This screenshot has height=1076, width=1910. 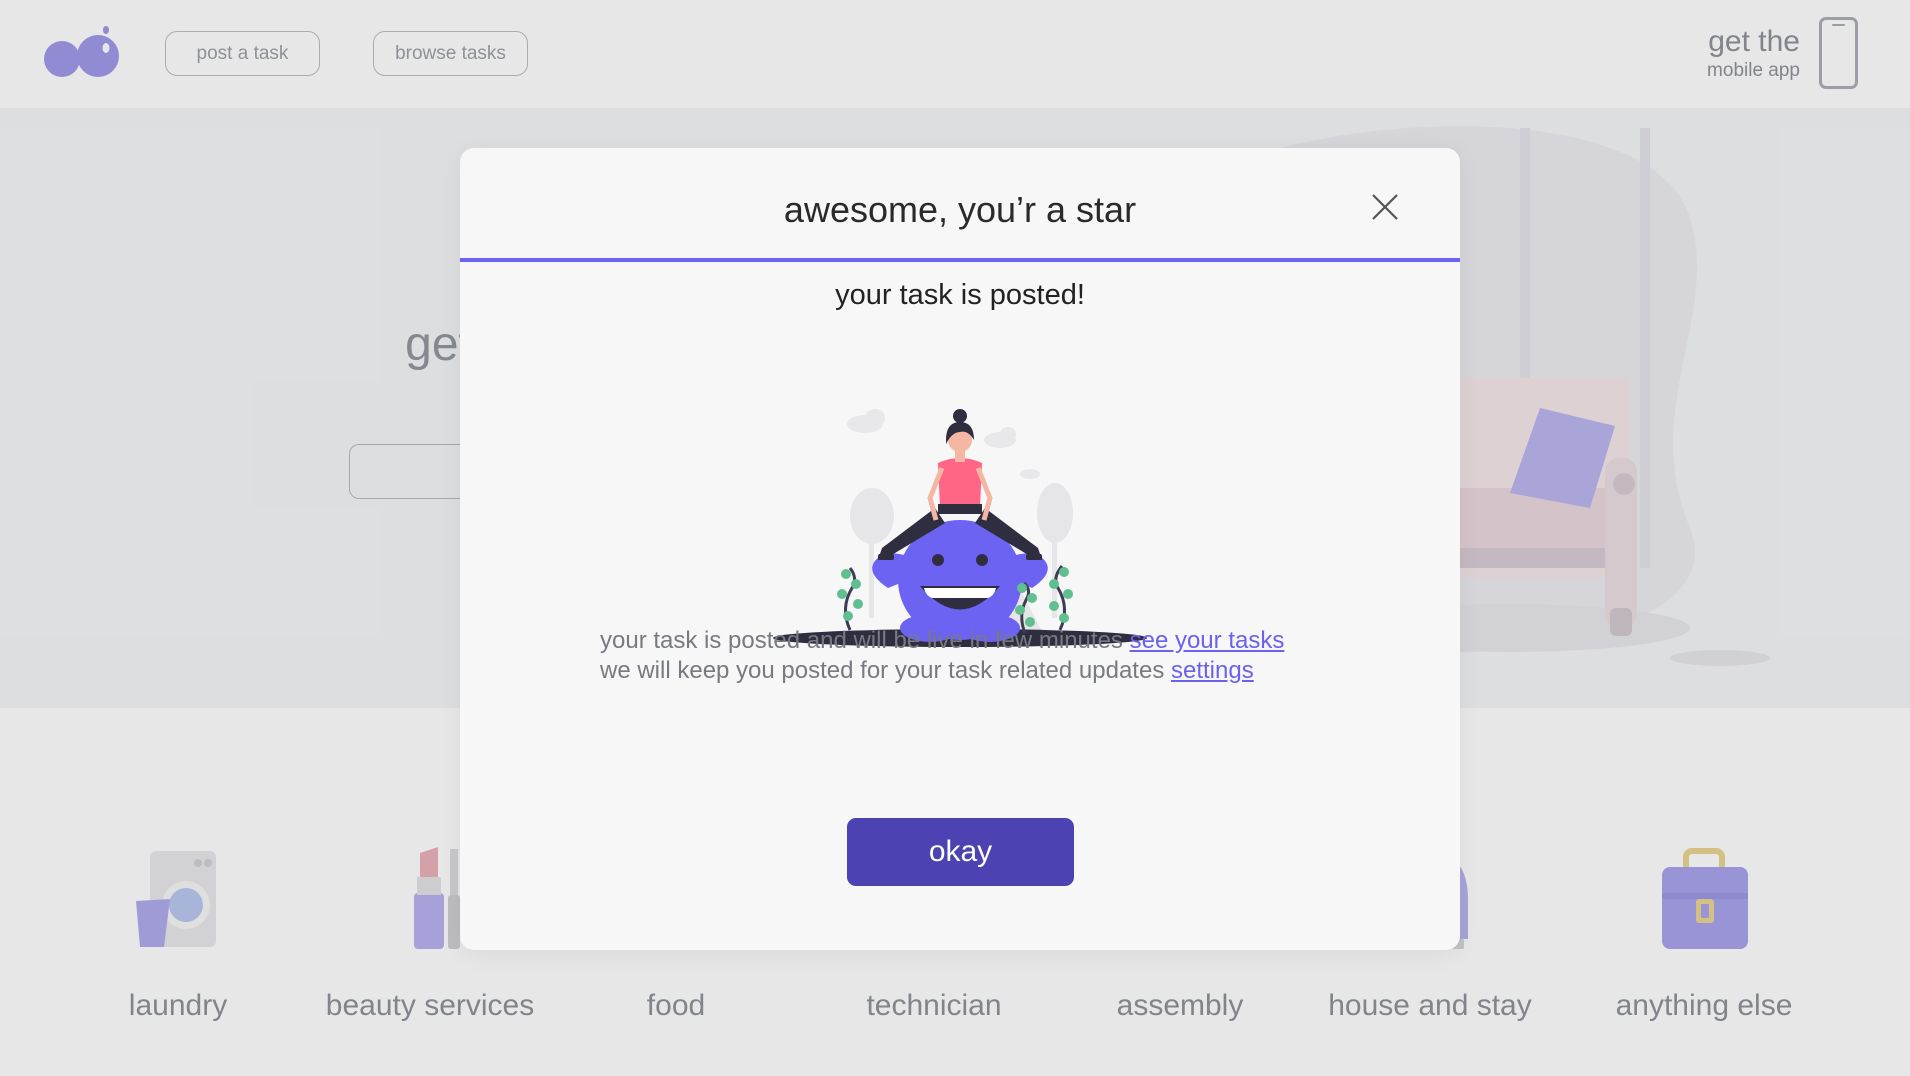 What do you see at coordinates (960, 260) in the screenshot?
I see `dialog-divider` at bounding box center [960, 260].